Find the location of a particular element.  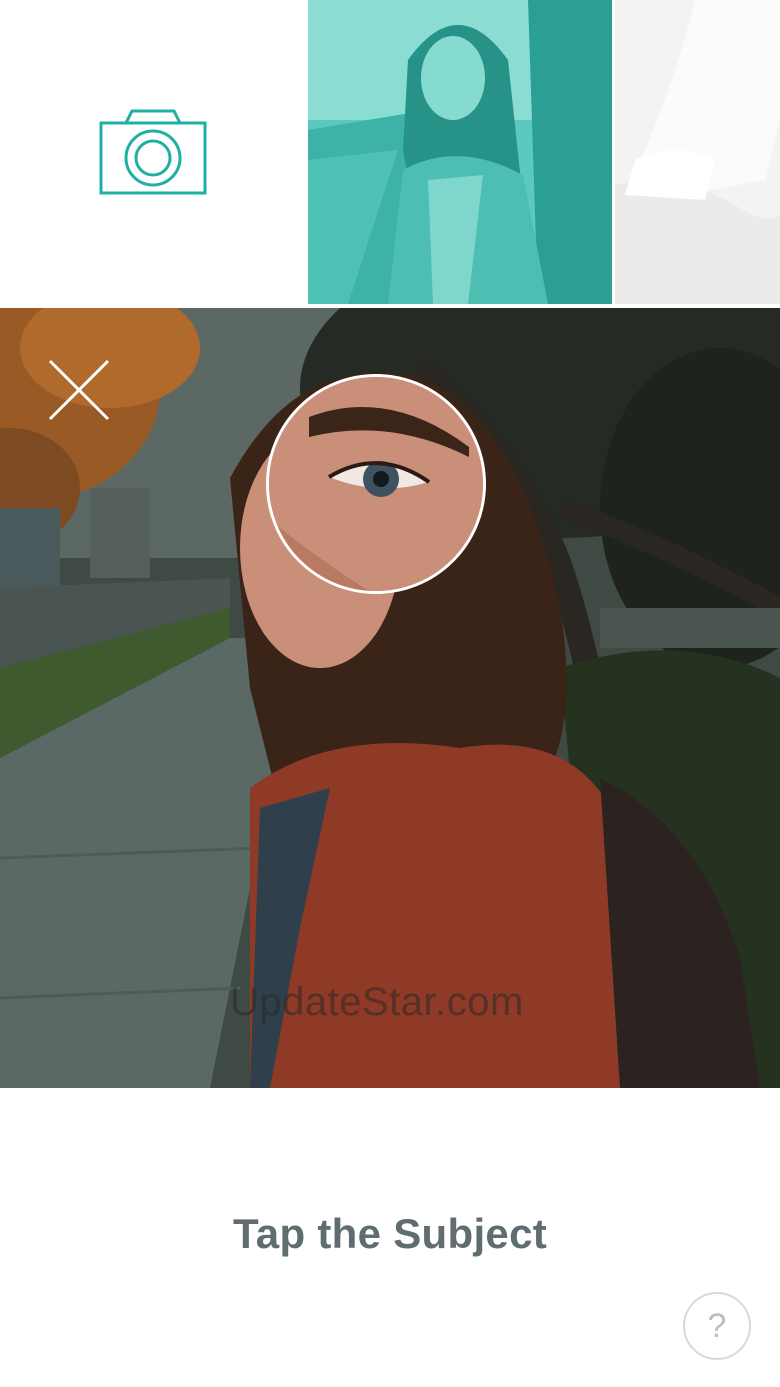

help-icon: ? is located at coordinates (717, 1325).